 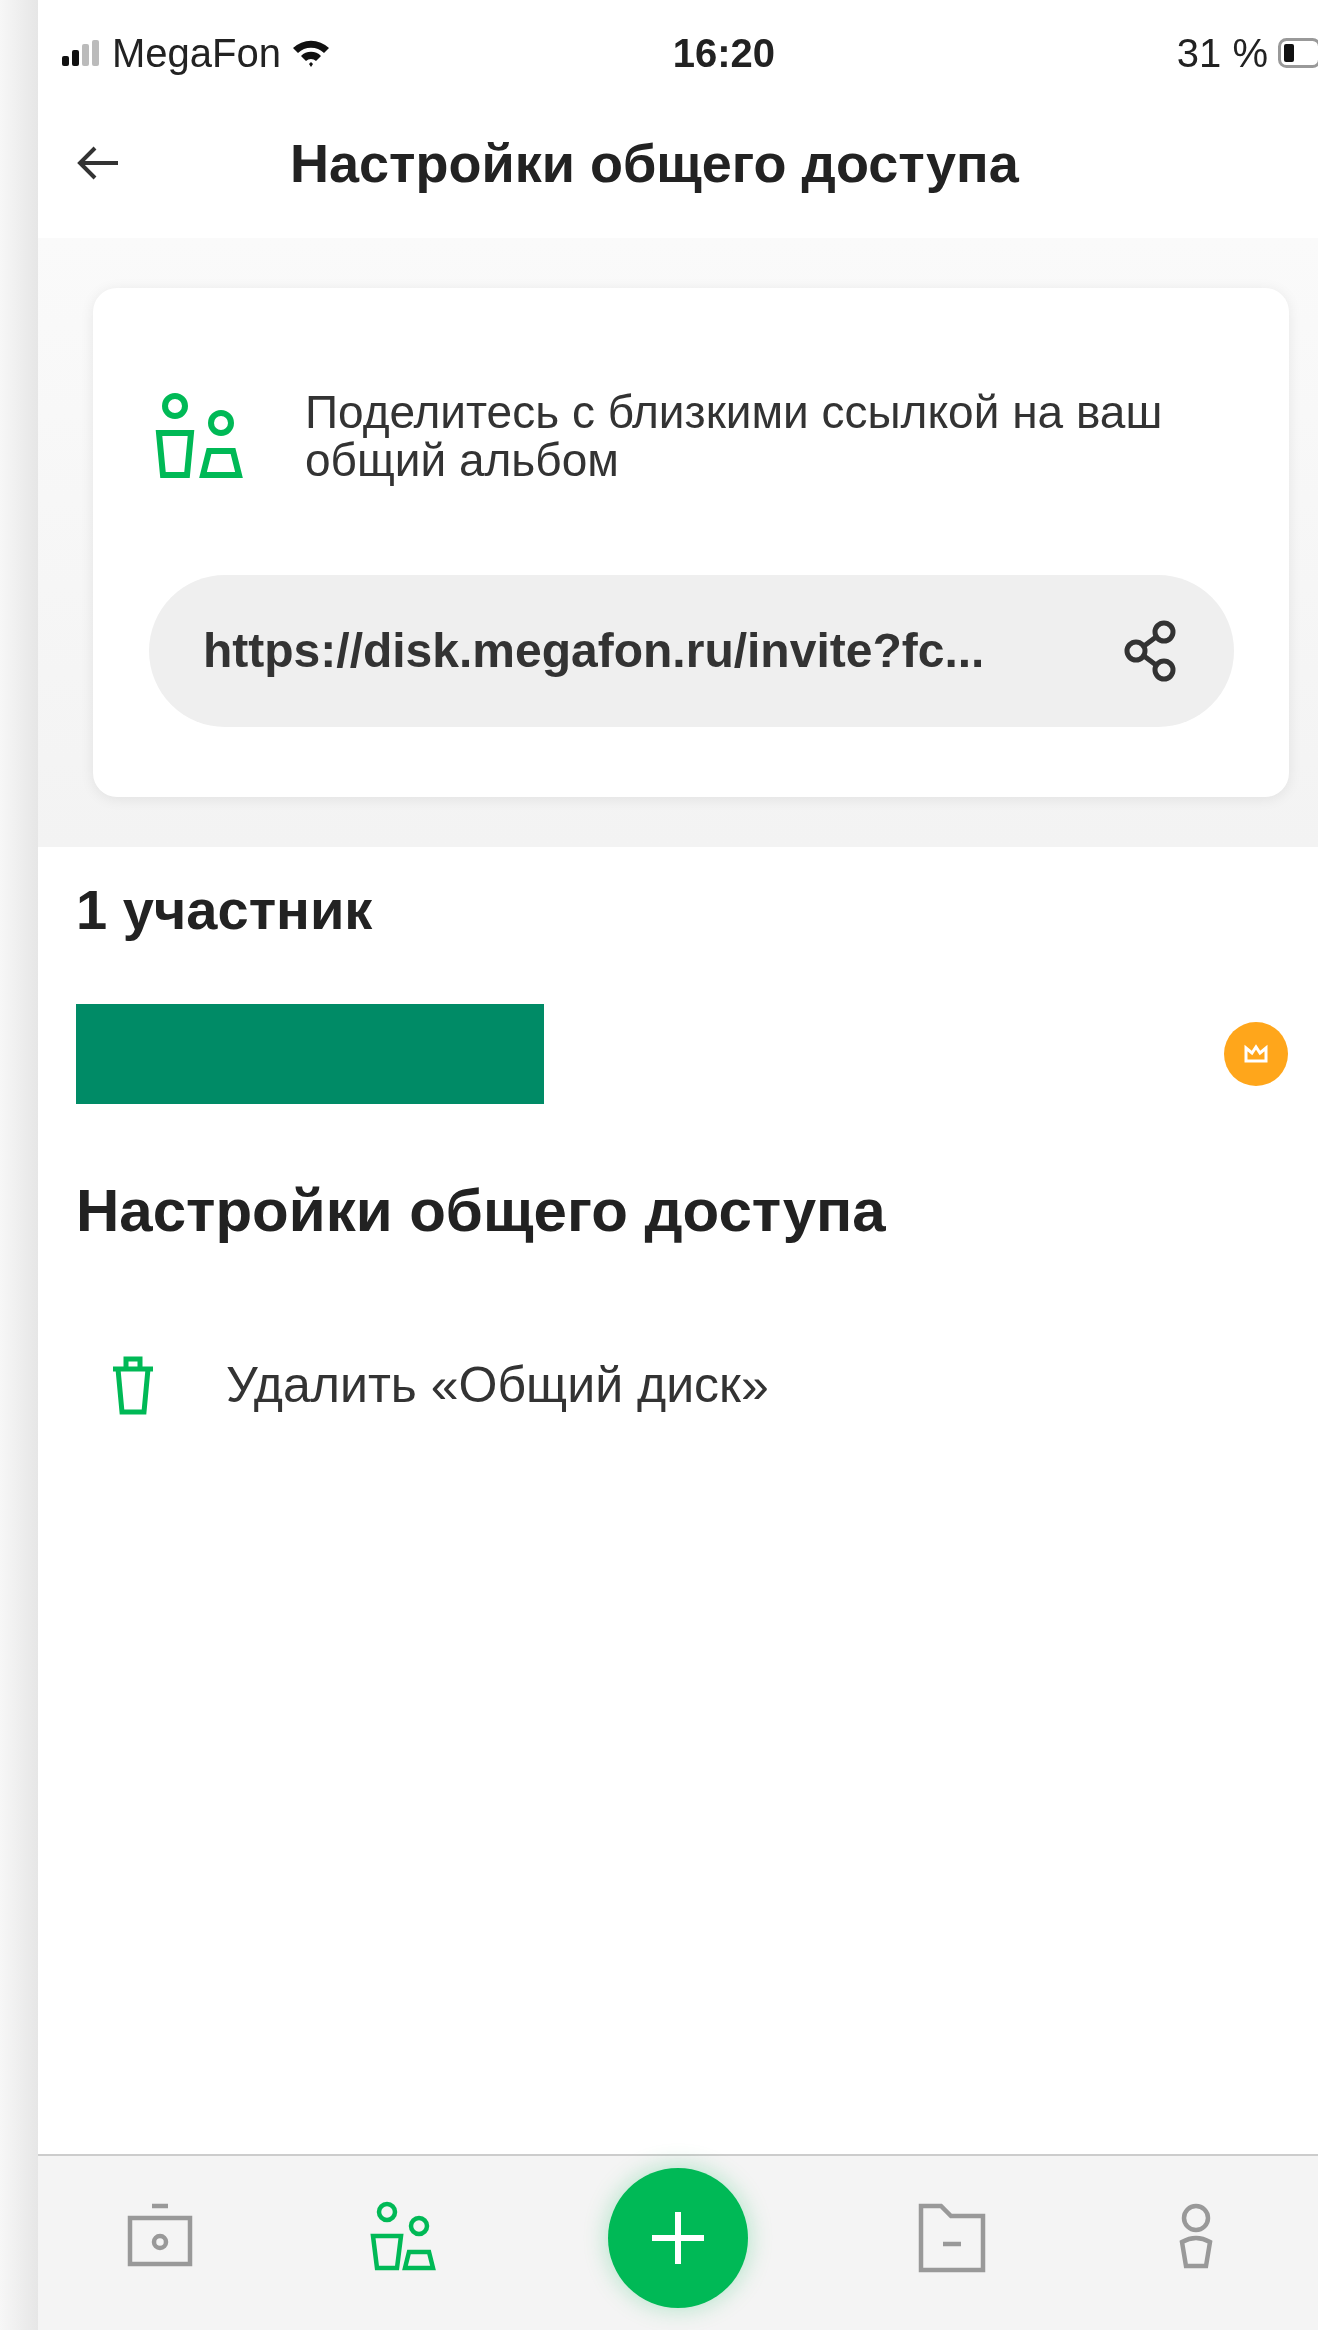 What do you see at coordinates (82, 53) in the screenshot?
I see `signal-icon` at bounding box center [82, 53].